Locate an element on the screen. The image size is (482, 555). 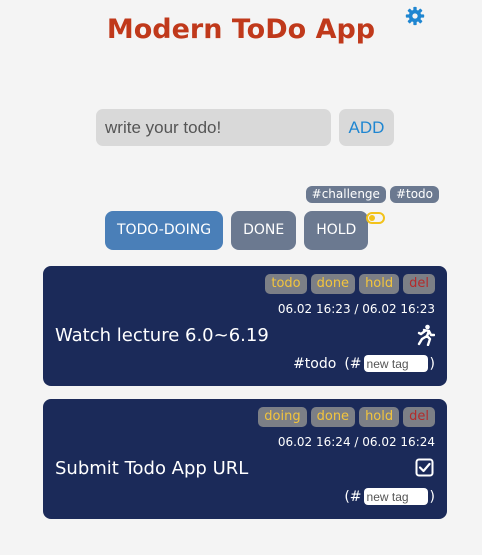
toggle-icon is located at coordinates (375, 218).